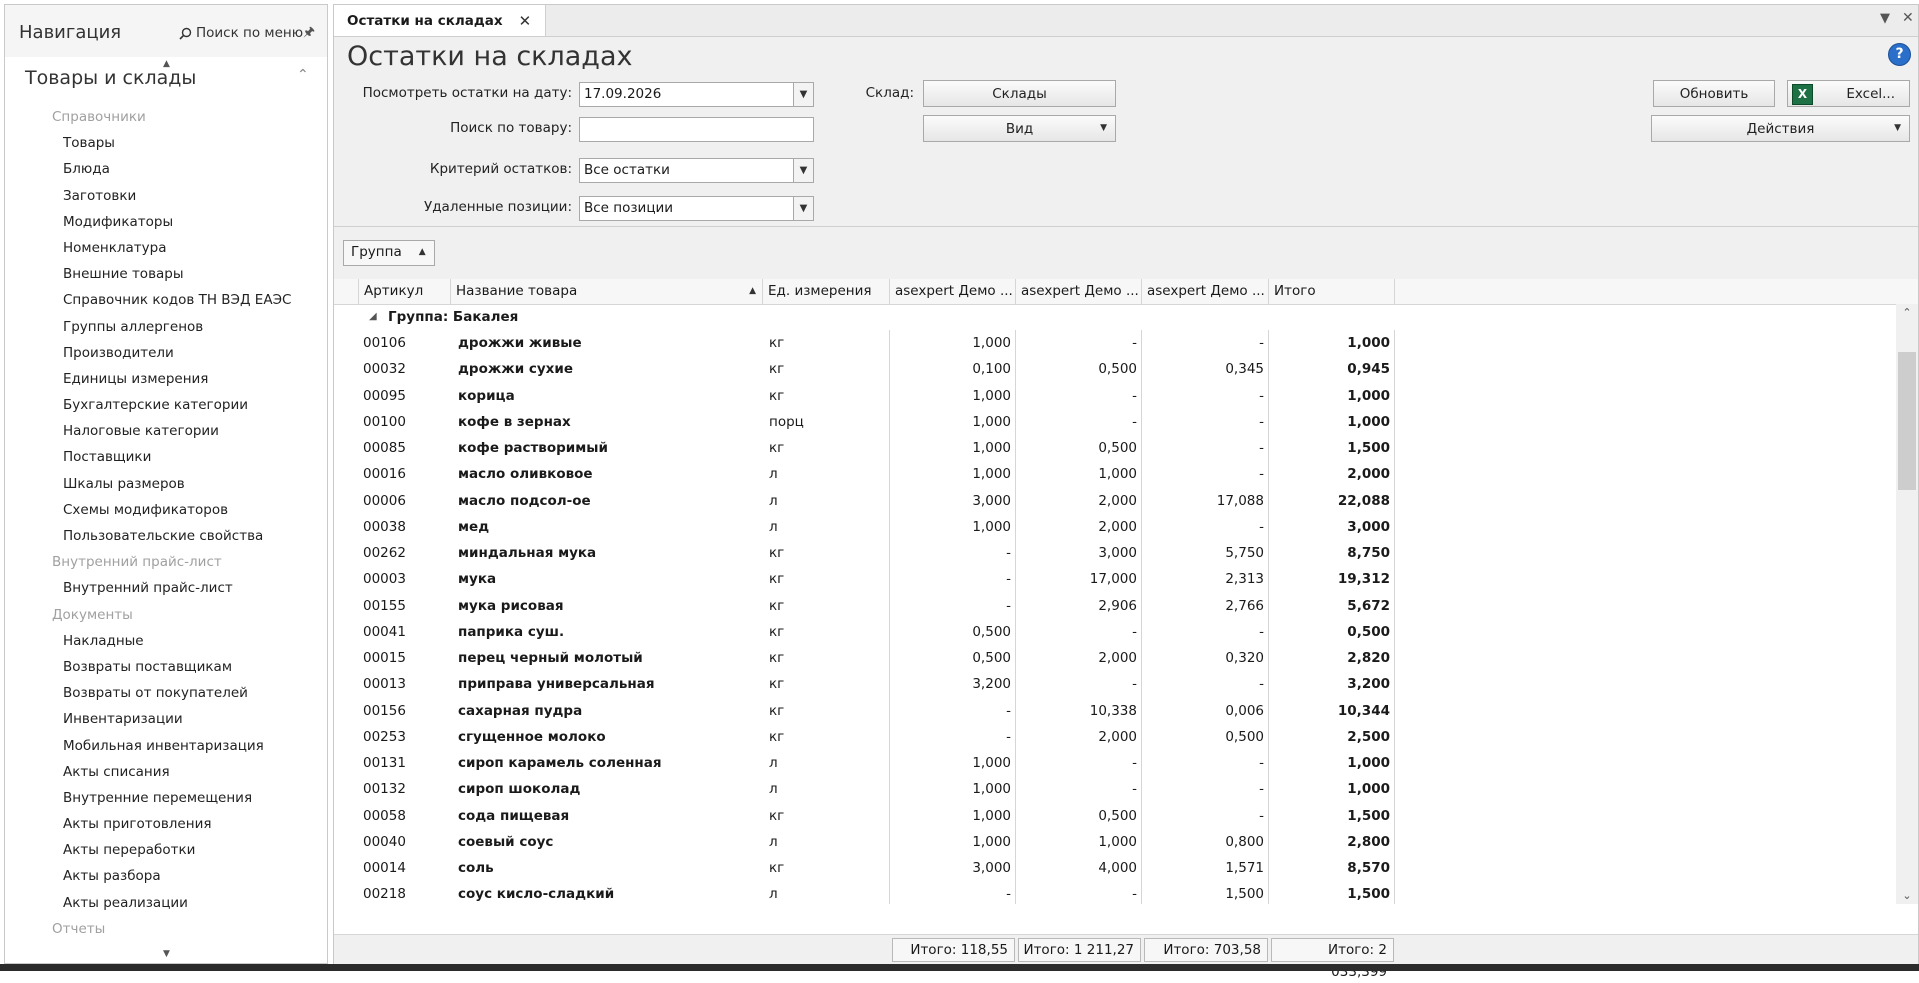 The height and width of the screenshot is (983, 1919). What do you see at coordinates (1907, 895) in the screenshot?
I see `scroll-down-icon: ⌄` at bounding box center [1907, 895].